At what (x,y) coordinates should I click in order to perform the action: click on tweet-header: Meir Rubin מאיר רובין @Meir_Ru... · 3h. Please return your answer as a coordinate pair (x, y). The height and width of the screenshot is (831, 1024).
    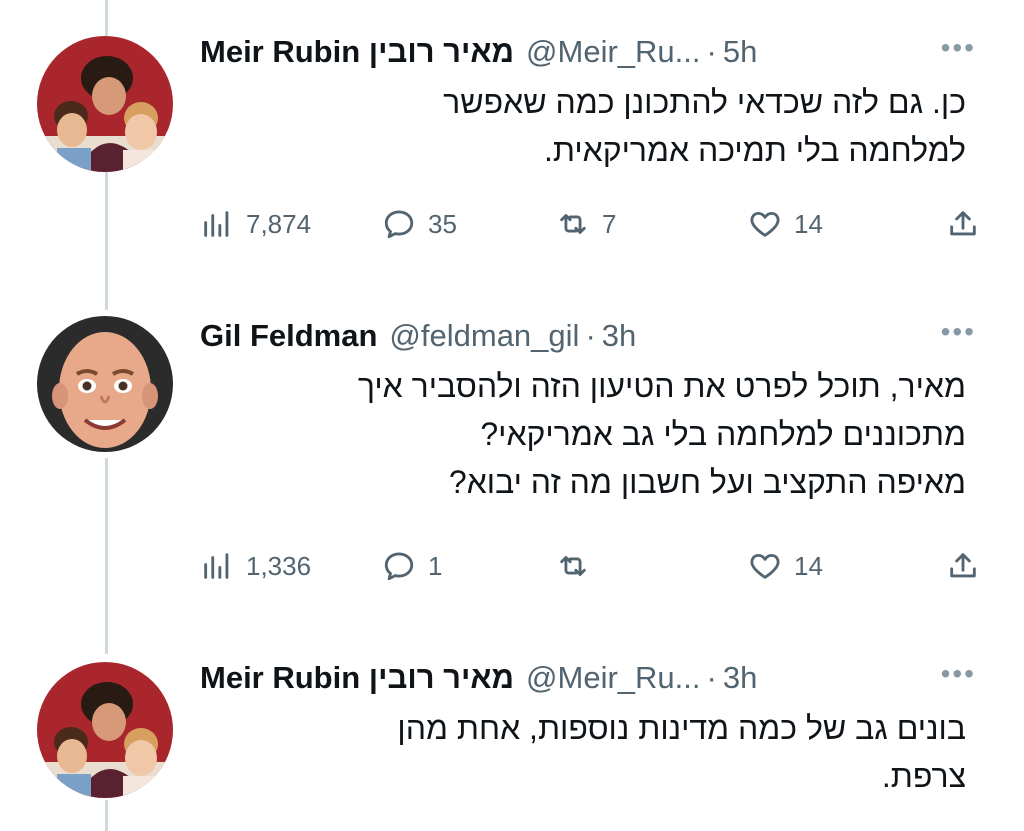
    Looking at the image, I should click on (478, 678).